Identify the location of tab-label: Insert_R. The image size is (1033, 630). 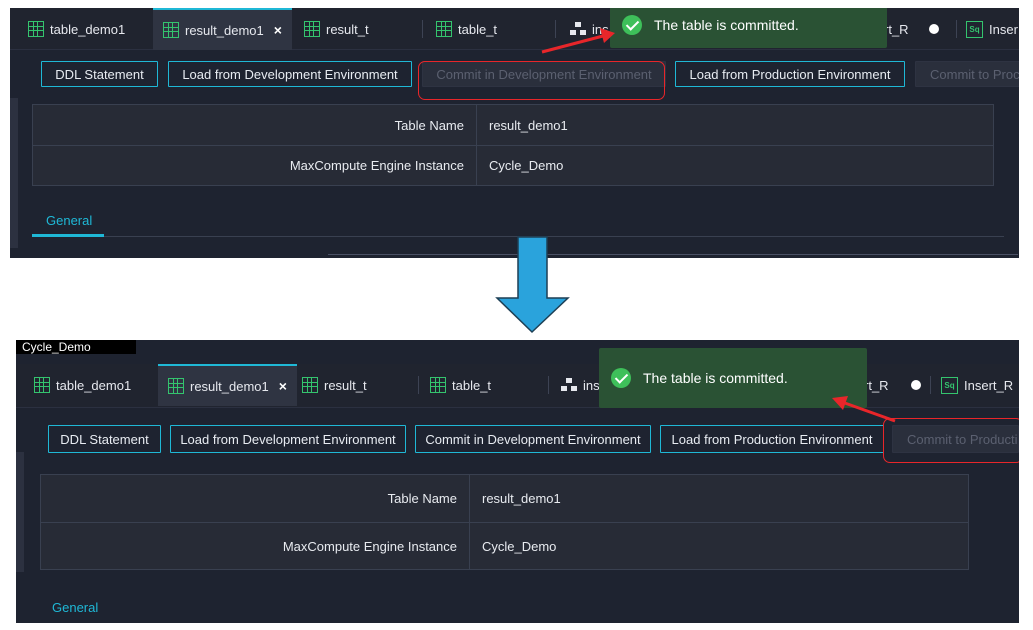
(989, 385).